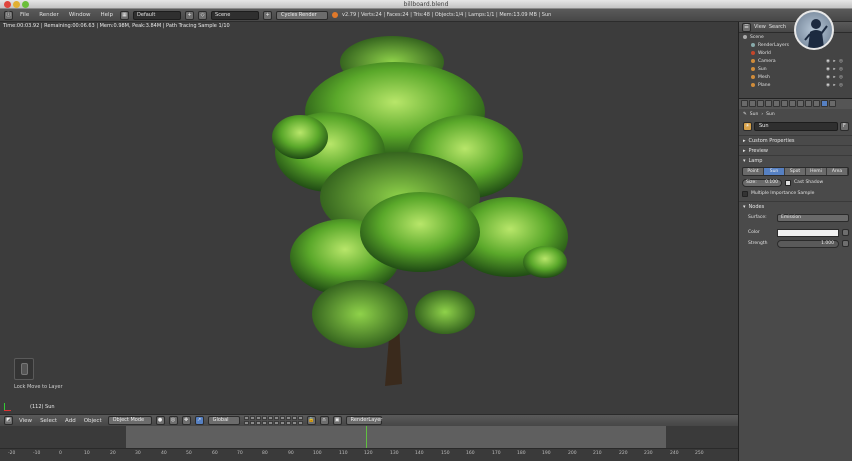 This screenshot has width=852, height=461. What do you see at coordinates (240, 453) in the screenshot?
I see `timeline-tick-label: 70` at bounding box center [240, 453].